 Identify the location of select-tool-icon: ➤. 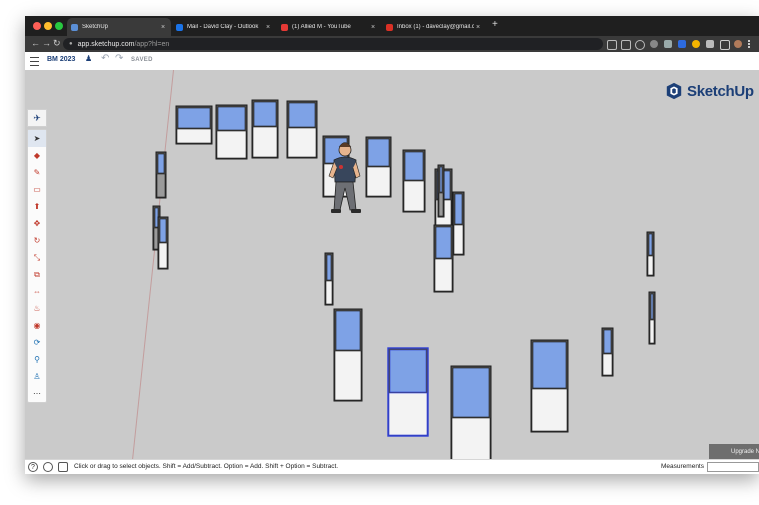
(37, 138).